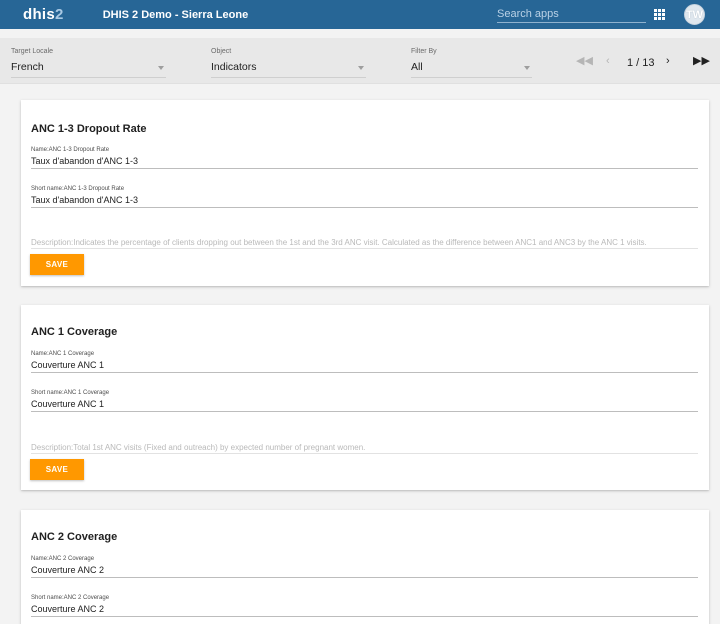 The height and width of the screenshot is (624, 720). What do you see at coordinates (641, 63) in the screenshot?
I see `page-indicator: 1 / 13` at bounding box center [641, 63].